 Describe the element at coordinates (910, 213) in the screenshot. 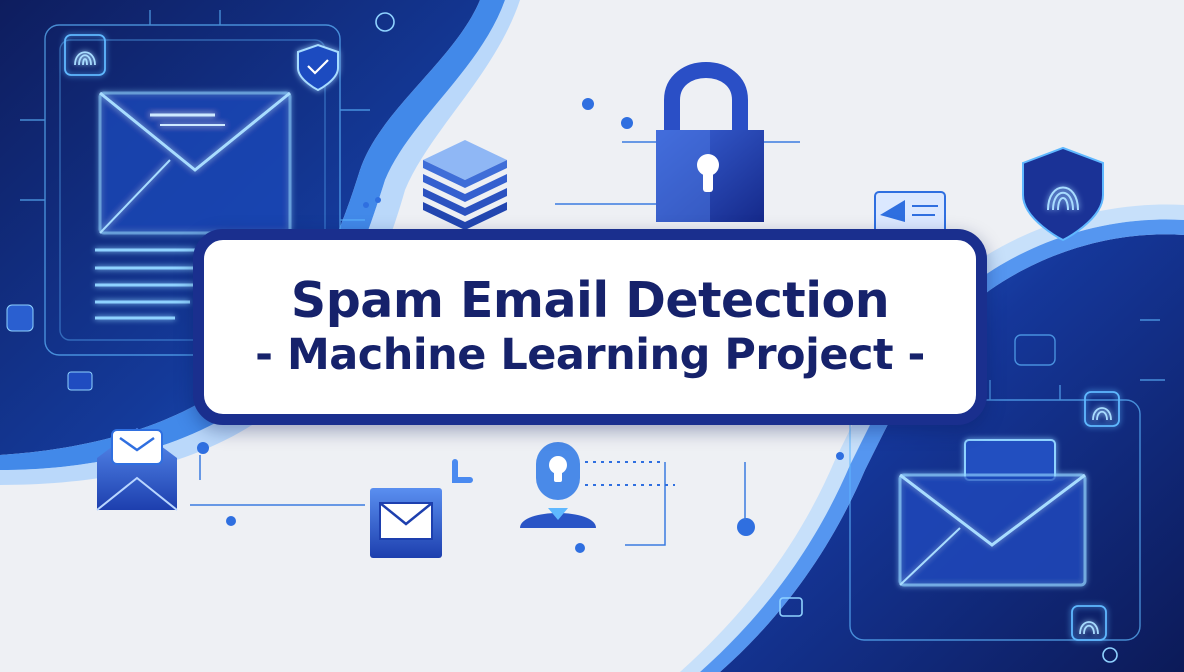

I see `card-icon` at that location.